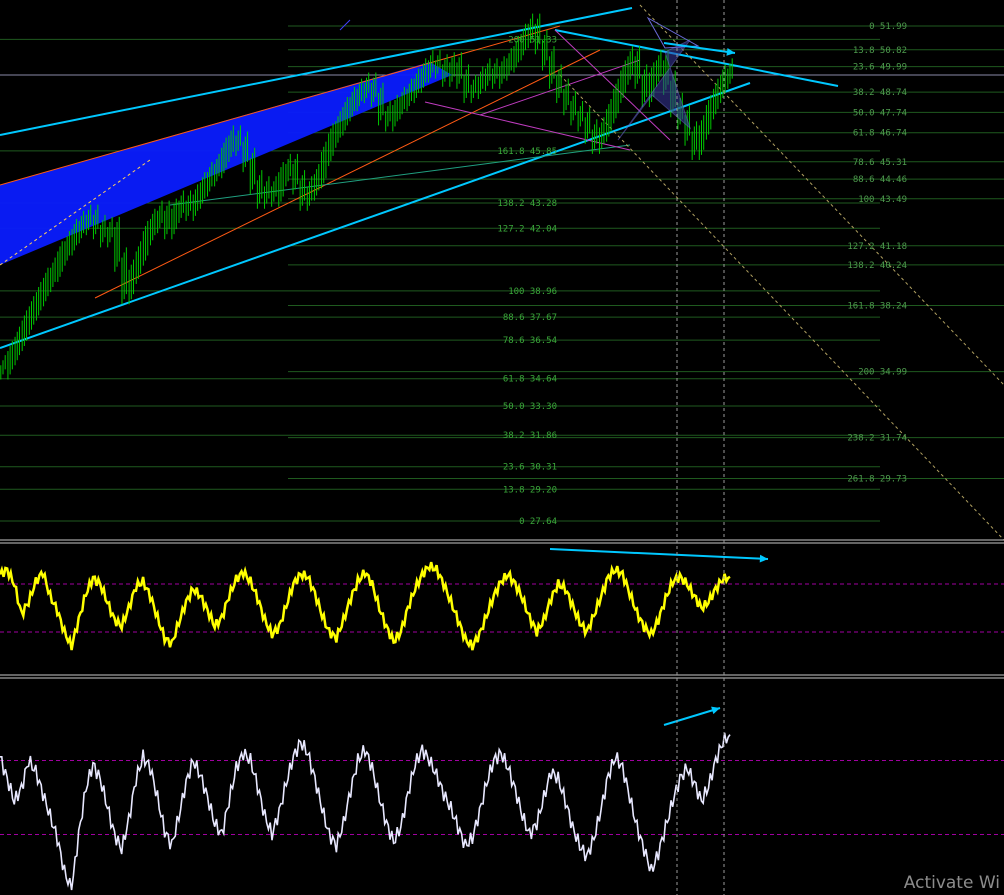 Image resolution: width=1004 pixels, height=895 pixels. Describe the element at coordinates (527, 204) in the screenshot. I see `fib-left-label: 138.2 43.28` at that location.